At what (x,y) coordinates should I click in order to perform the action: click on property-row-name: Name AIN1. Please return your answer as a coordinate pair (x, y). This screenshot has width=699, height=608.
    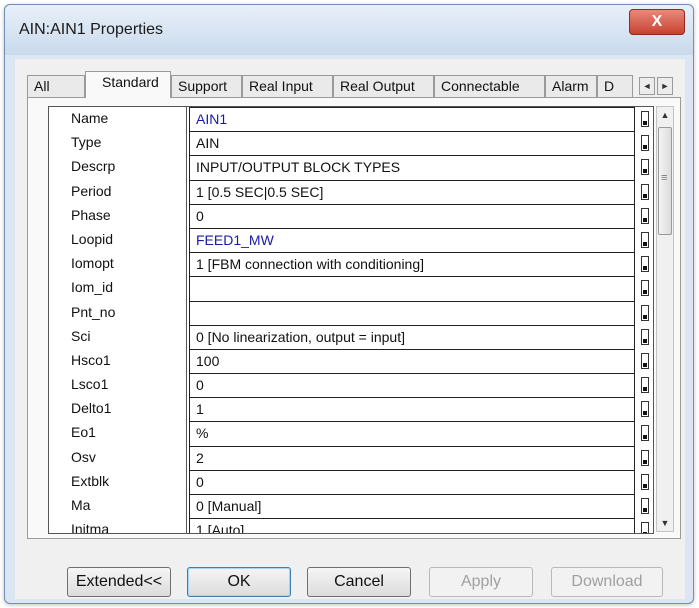
    Looking at the image, I should click on (351, 119).